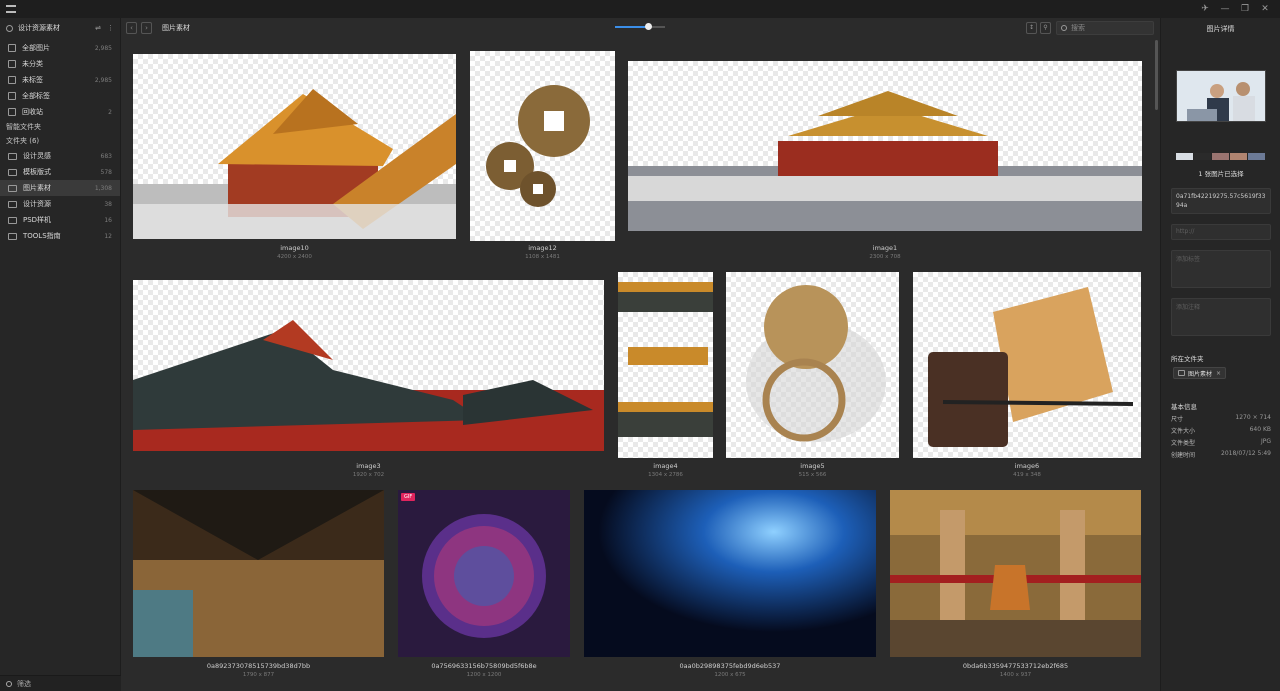 This screenshot has height=691, width=1280. What do you see at coordinates (665, 359) in the screenshot?
I see `roof-eaves-image` at bounding box center [665, 359].